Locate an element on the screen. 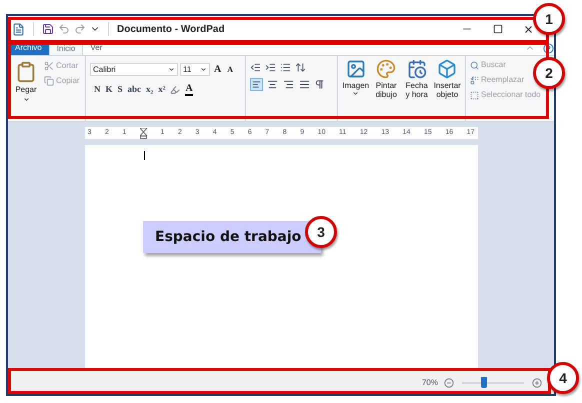 The height and width of the screenshot is (403, 582). image-icon is located at coordinates (356, 69).